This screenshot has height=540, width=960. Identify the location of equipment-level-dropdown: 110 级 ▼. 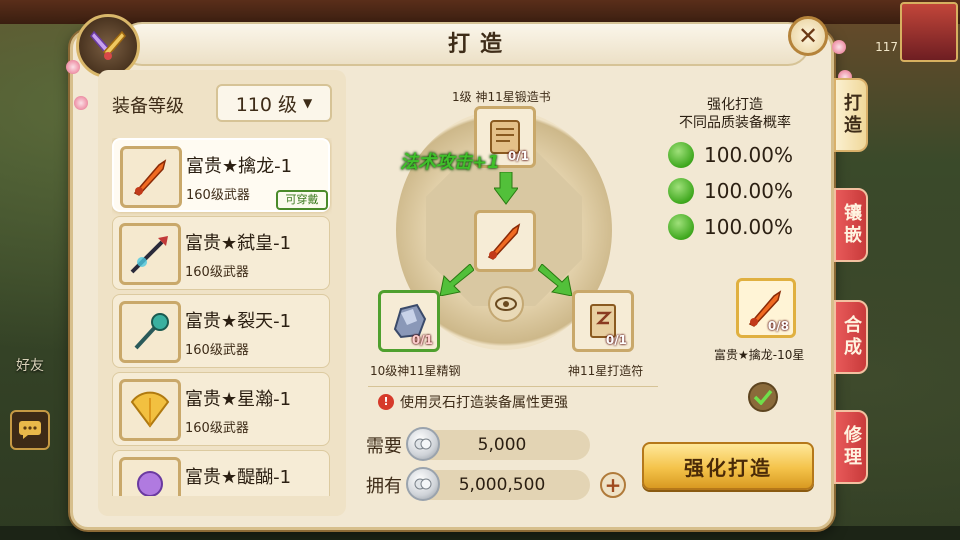
(274, 103).